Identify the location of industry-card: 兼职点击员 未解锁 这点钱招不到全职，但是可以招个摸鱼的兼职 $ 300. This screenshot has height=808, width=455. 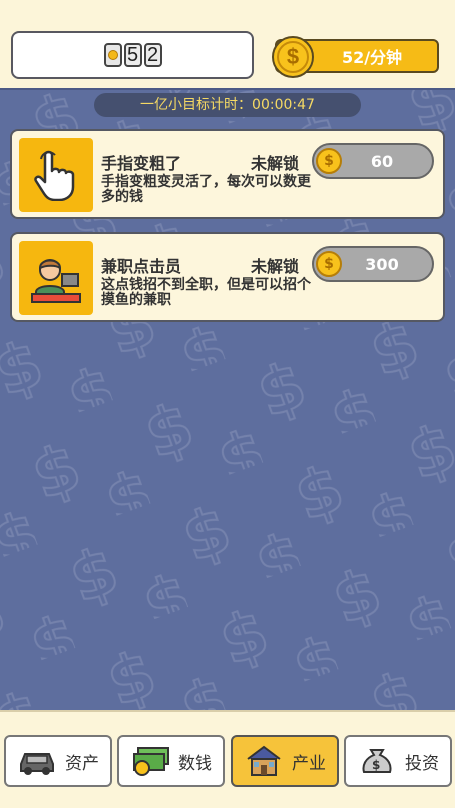
(227, 277).